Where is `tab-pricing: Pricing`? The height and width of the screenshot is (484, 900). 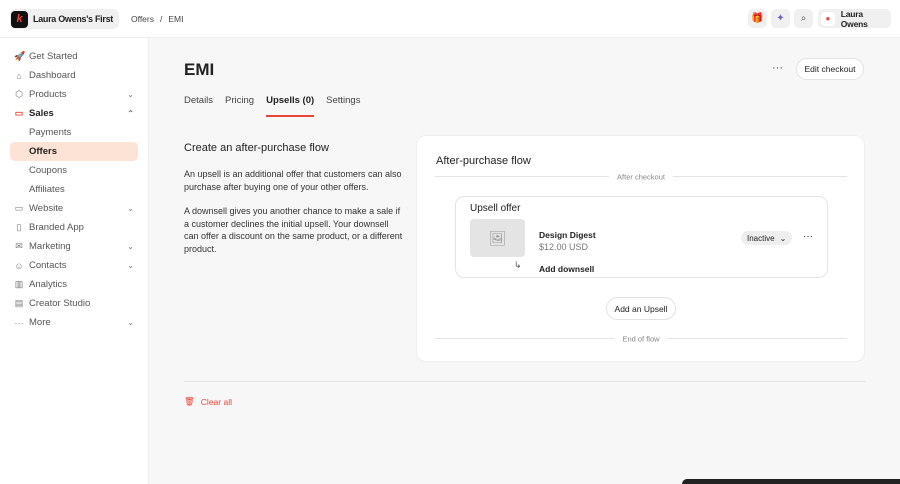 tab-pricing: Pricing is located at coordinates (239, 106).